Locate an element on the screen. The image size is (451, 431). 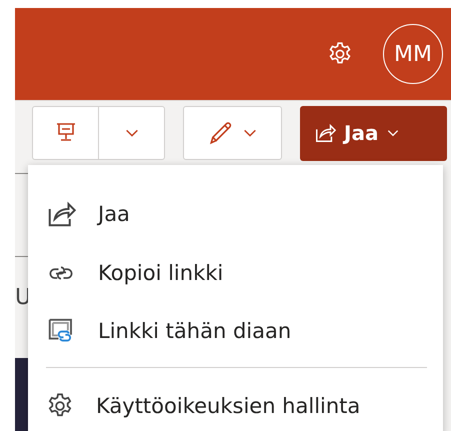
user-avatar: MM is located at coordinates (413, 54).